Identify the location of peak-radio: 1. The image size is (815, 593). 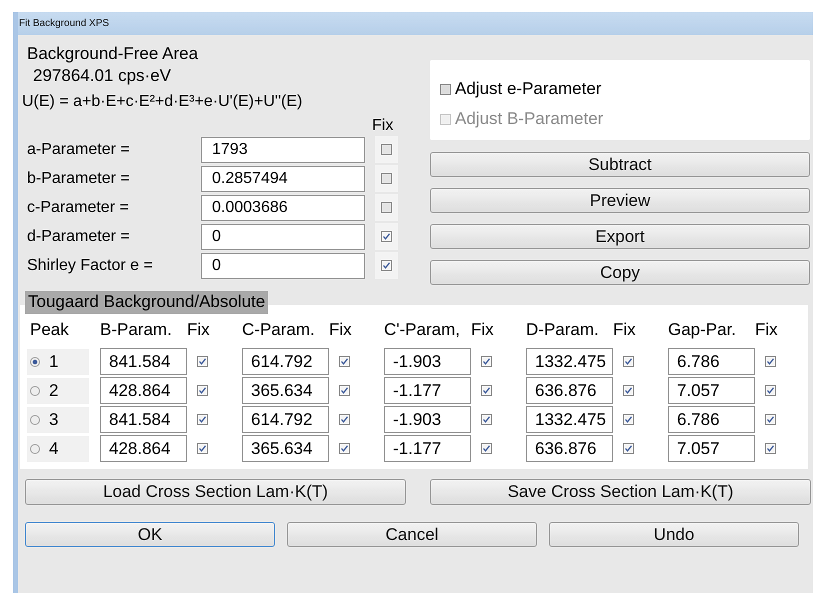
(58, 361).